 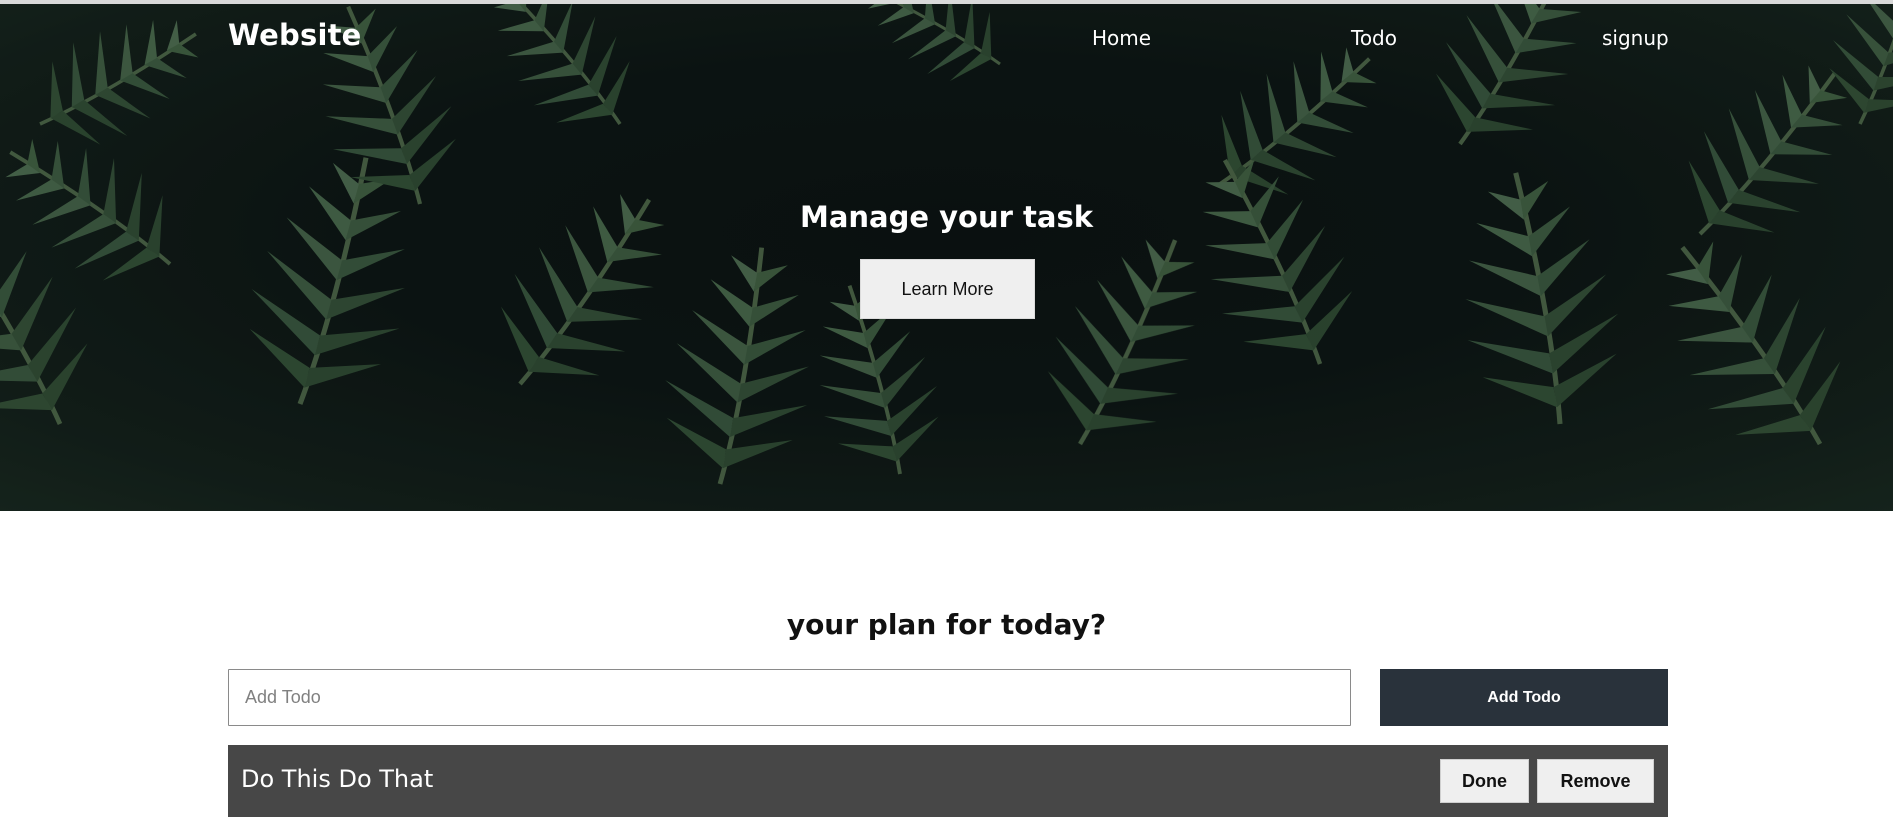 What do you see at coordinates (789, 697) in the screenshot?
I see `add-todo-input` at bounding box center [789, 697].